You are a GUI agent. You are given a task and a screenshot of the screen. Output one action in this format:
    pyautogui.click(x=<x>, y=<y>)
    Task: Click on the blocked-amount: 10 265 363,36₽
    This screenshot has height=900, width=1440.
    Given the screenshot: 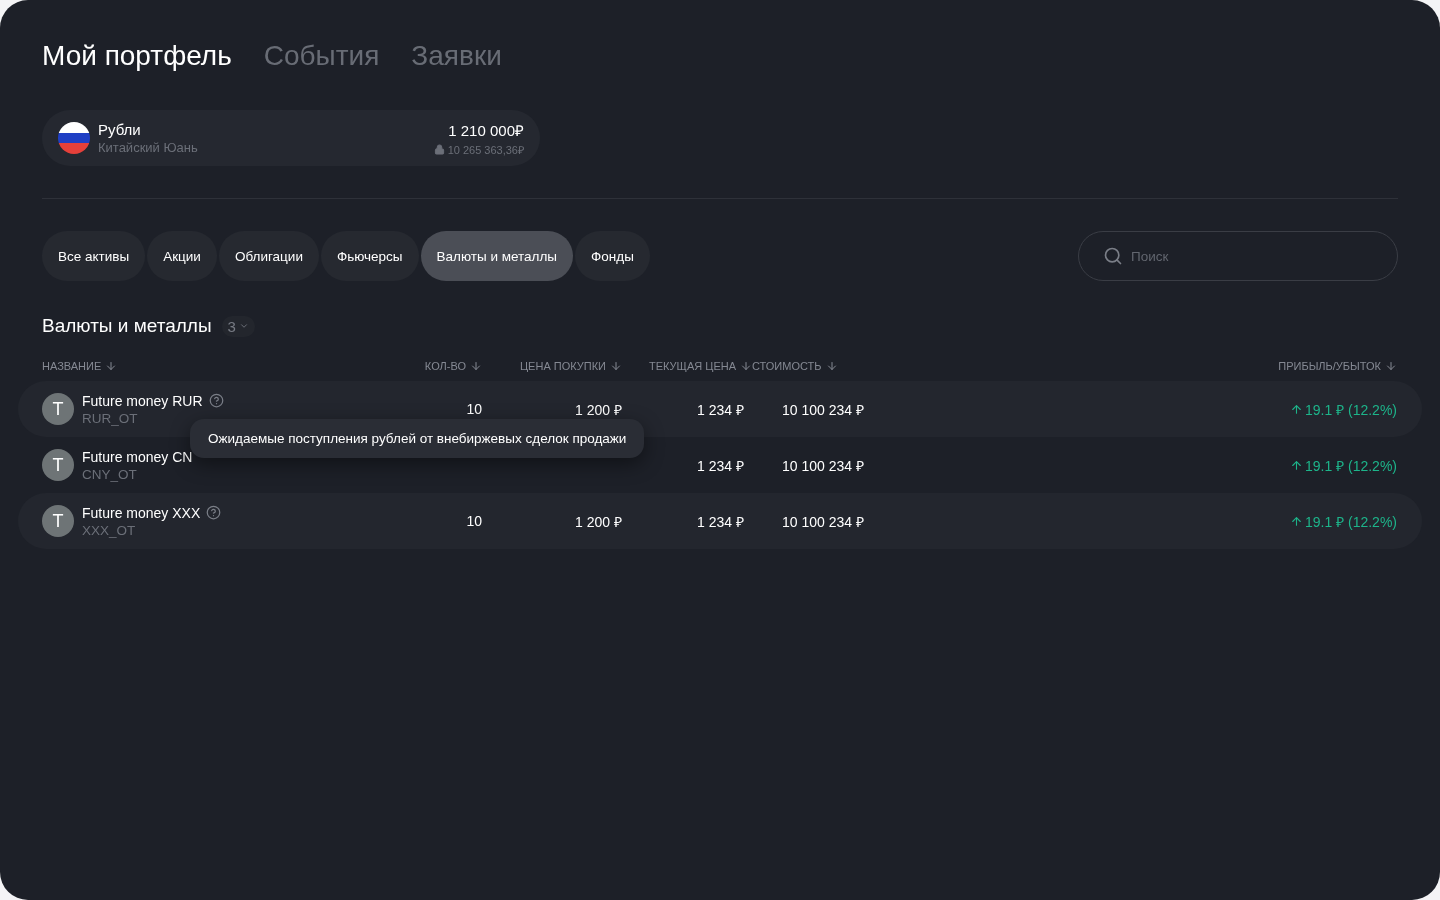 What is the action you would take?
    pyautogui.click(x=485, y=149)
    